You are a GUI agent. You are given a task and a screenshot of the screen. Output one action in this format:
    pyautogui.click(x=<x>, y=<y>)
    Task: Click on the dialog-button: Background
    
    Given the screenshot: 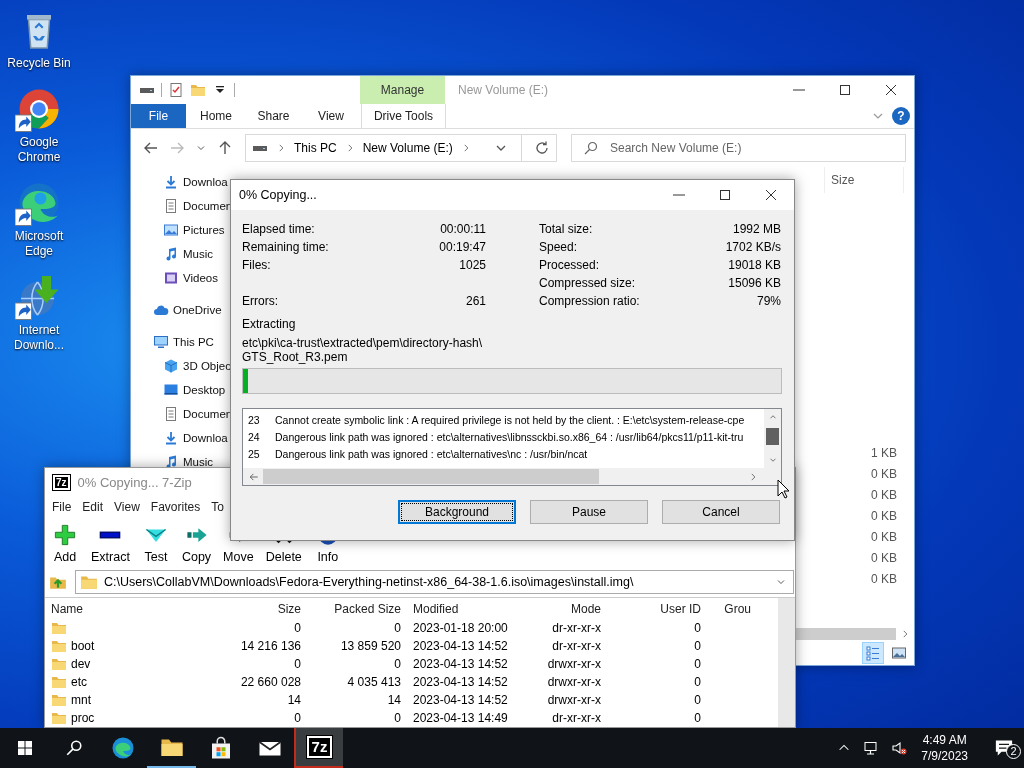 What is the action you would take?
    pyautogui.click(x=457, y=512)
    